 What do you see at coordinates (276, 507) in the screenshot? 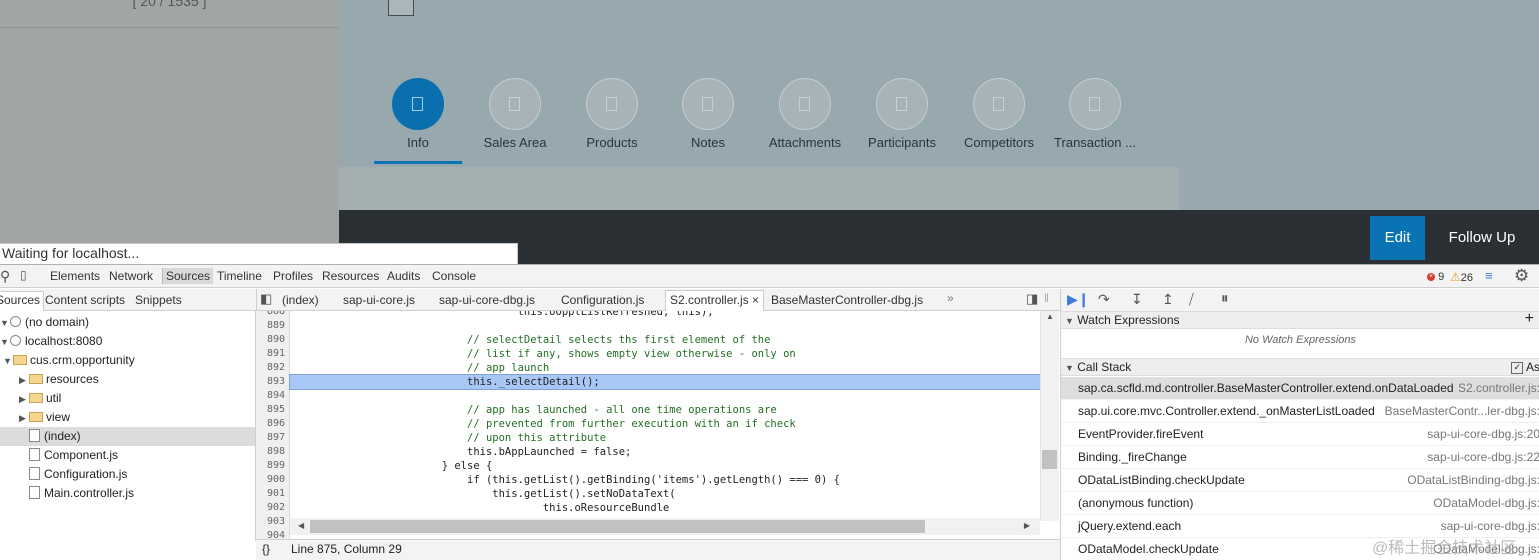
I see `line-number: 902` at bounding box center [276, 507].